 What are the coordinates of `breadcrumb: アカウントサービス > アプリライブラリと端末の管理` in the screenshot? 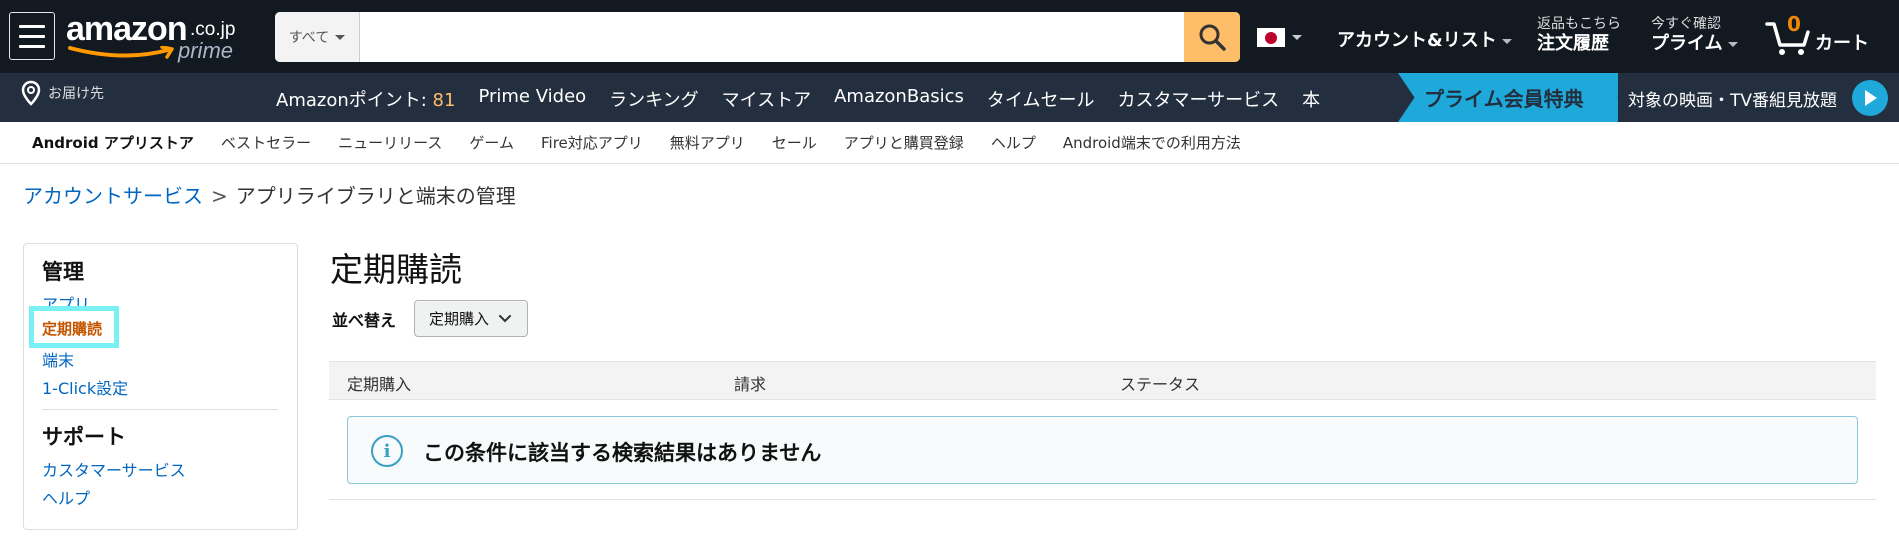 It's located at (269, 194).